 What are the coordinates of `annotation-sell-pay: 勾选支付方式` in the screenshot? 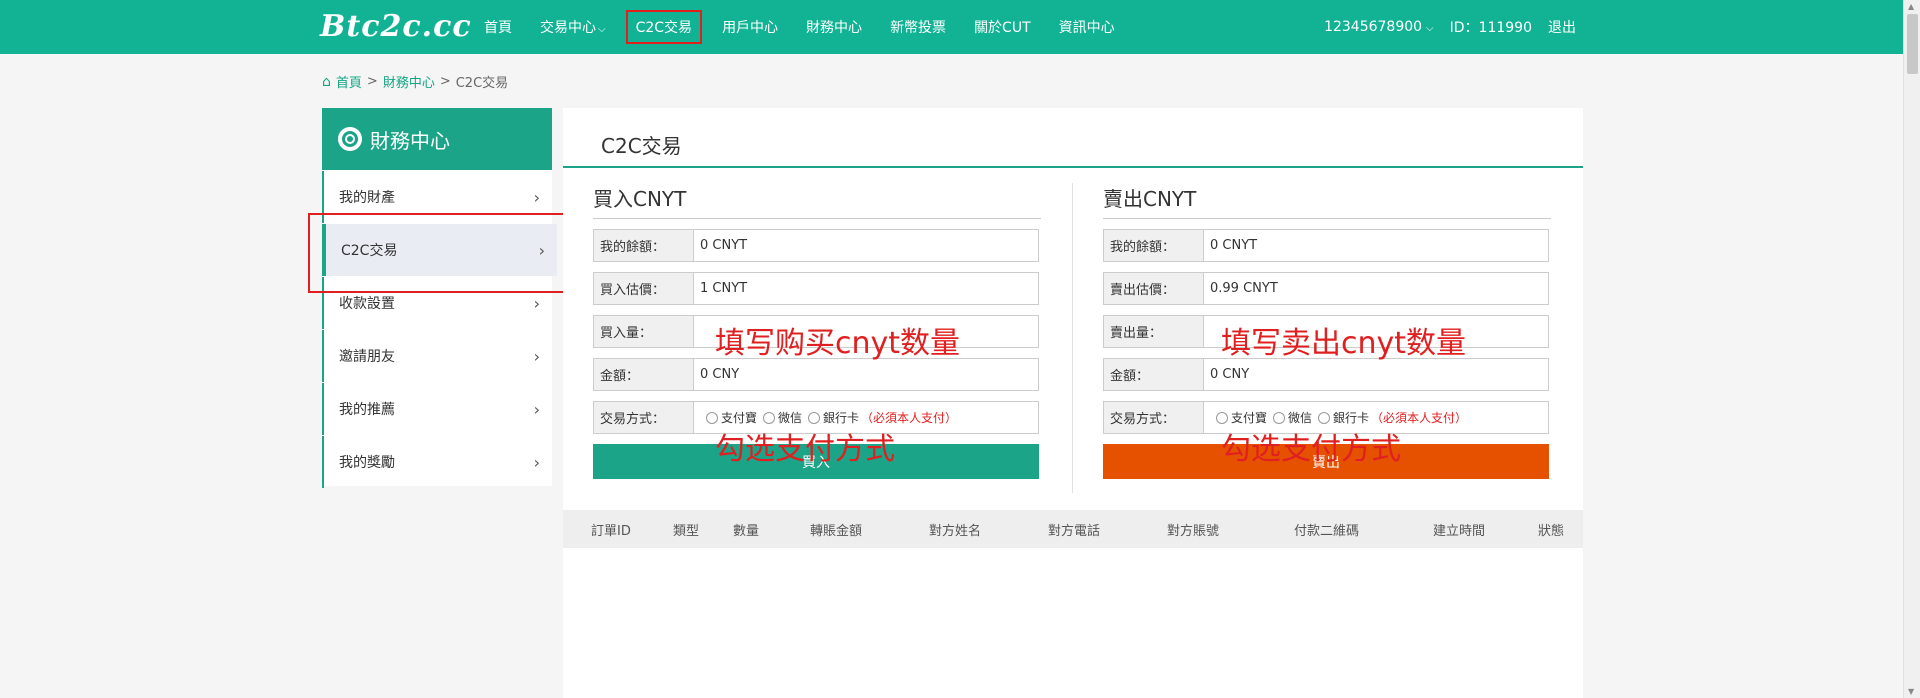 It's located at (1311, 449).